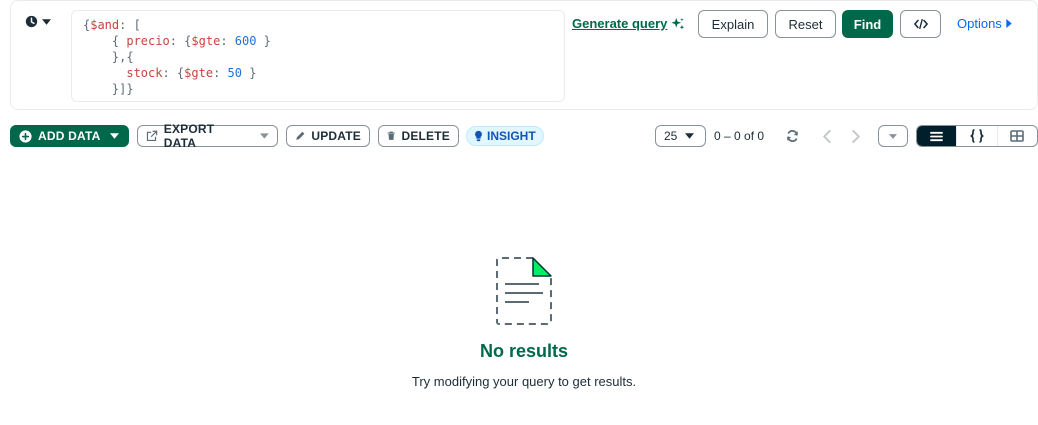  I want to click on add-data-button: ADD DATA, so click(69, 136).